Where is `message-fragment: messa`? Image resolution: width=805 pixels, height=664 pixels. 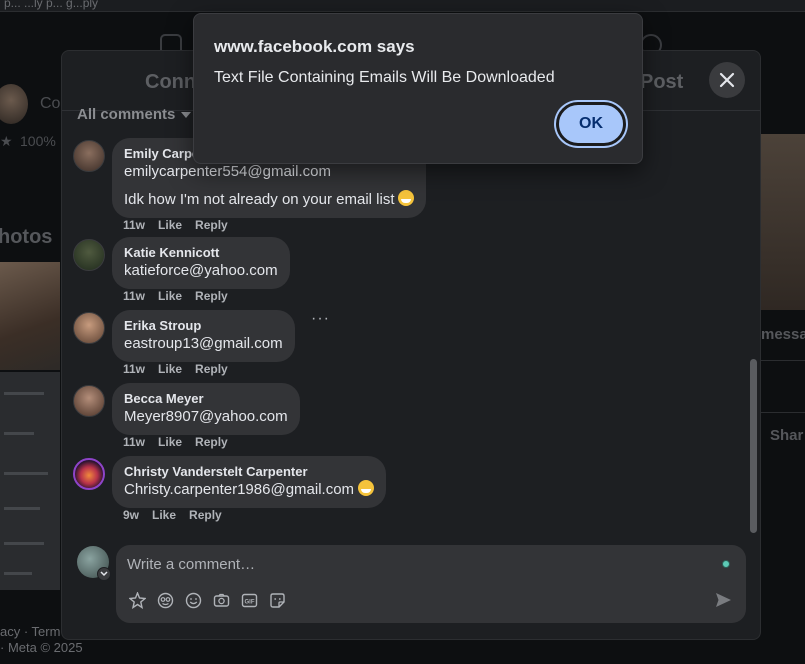
message-fragment: messa is located at coordinates (783, 334).